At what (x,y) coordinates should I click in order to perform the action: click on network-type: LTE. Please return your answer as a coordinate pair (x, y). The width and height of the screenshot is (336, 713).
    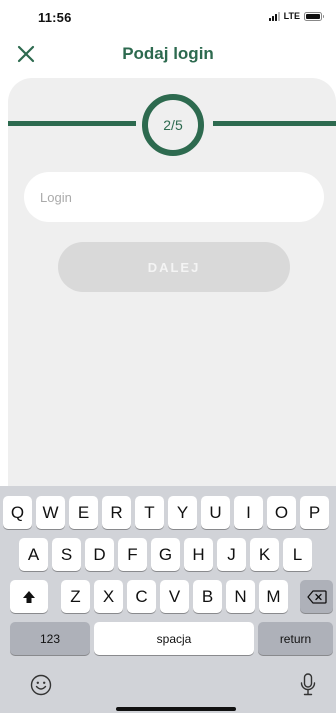
    Looking at the image, I should click on (291, 16).